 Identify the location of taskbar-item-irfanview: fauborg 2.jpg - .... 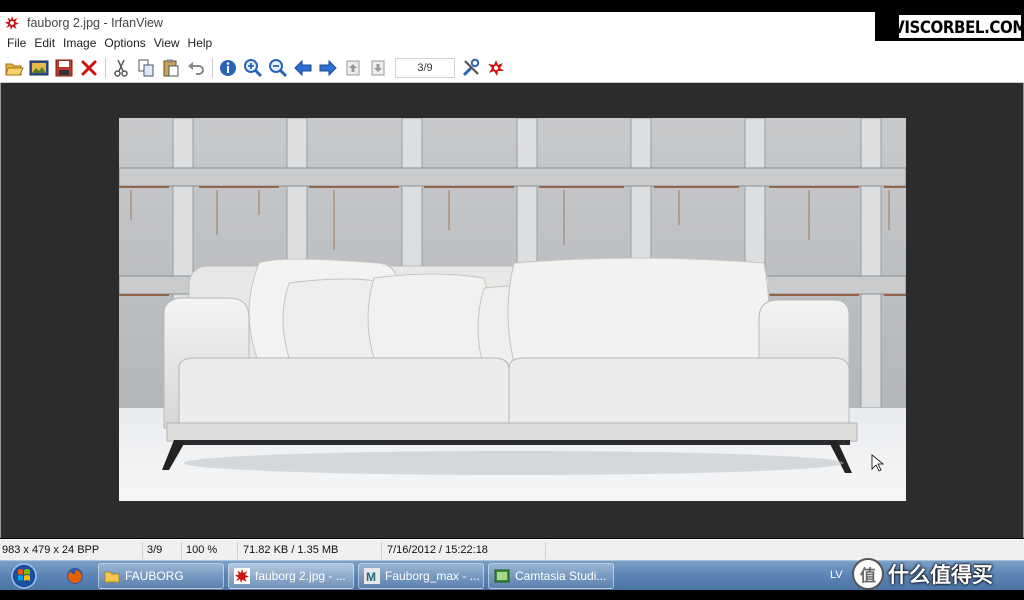
(291, 576).